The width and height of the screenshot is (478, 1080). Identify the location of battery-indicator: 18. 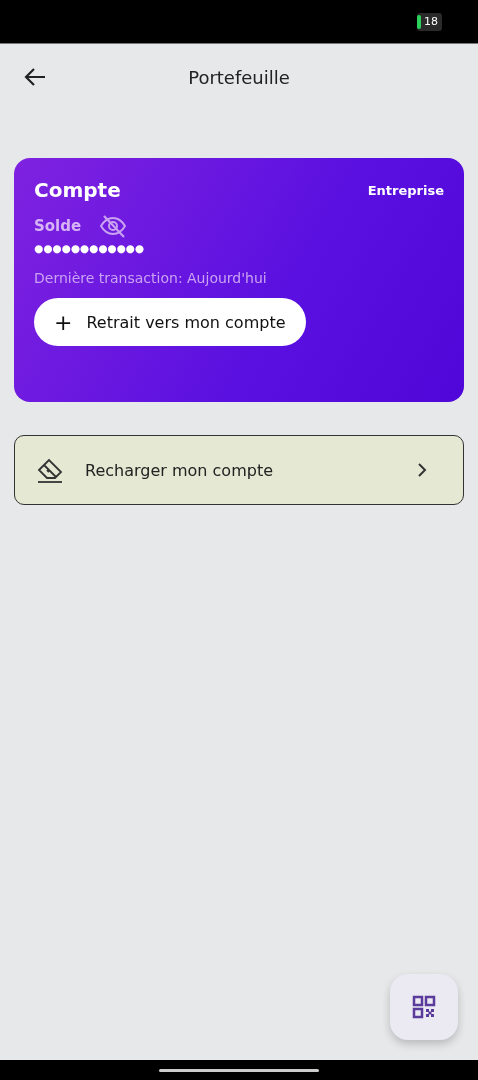
(429, 21).